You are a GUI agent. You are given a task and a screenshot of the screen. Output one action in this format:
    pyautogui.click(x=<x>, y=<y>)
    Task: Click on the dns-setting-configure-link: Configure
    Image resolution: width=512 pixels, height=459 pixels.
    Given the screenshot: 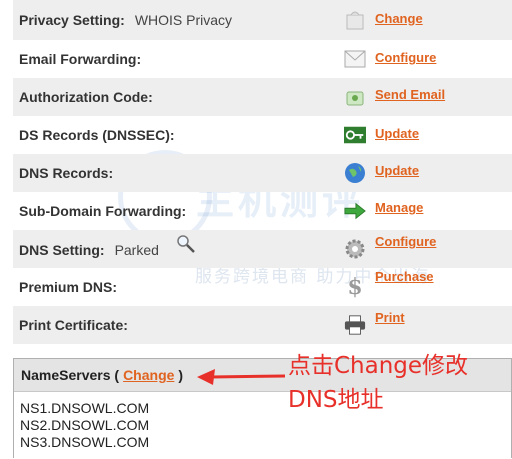 What is the action you would take?
    pyautogui.click(x=405, y=241)
    